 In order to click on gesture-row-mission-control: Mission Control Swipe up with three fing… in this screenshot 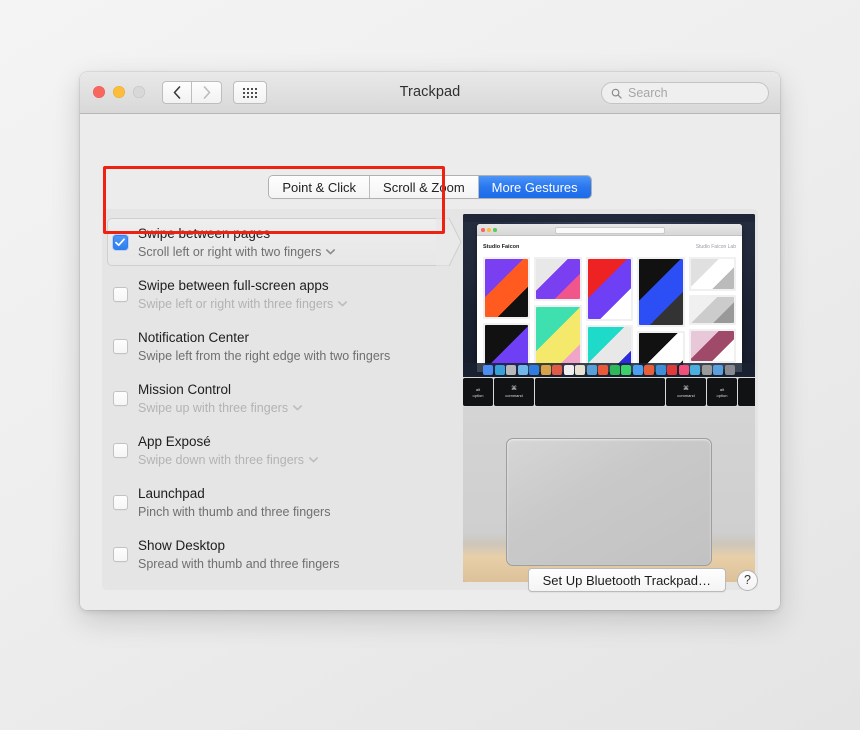, I will do `click(276, 398)`.